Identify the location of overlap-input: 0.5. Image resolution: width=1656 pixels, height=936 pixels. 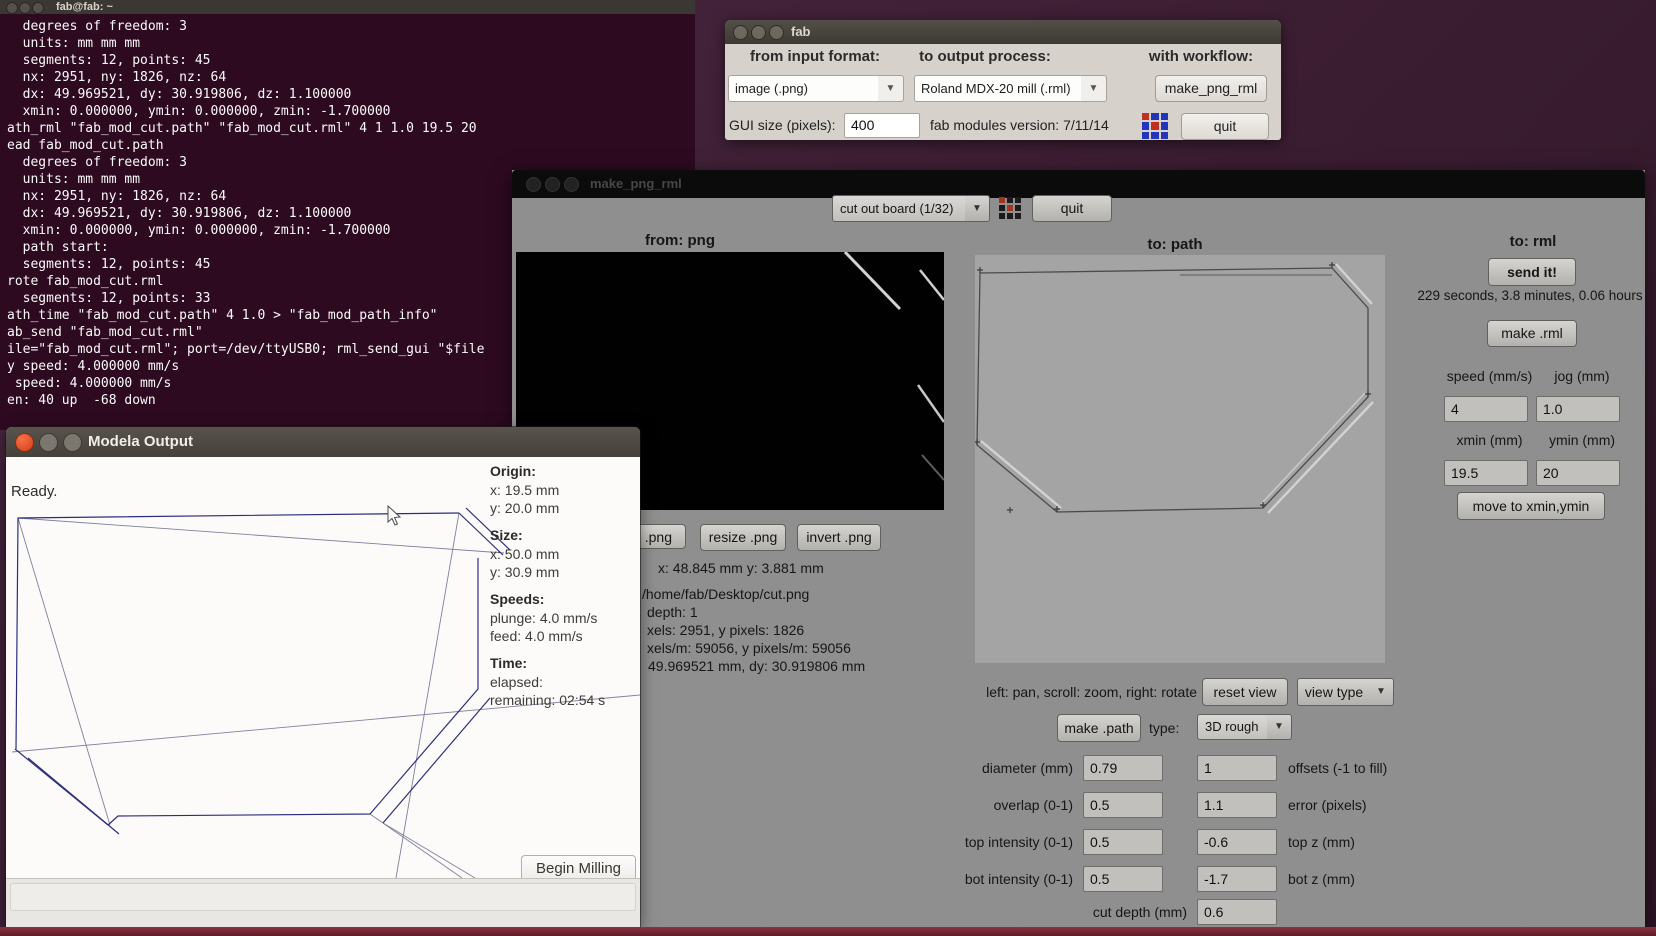
(1123, 805).